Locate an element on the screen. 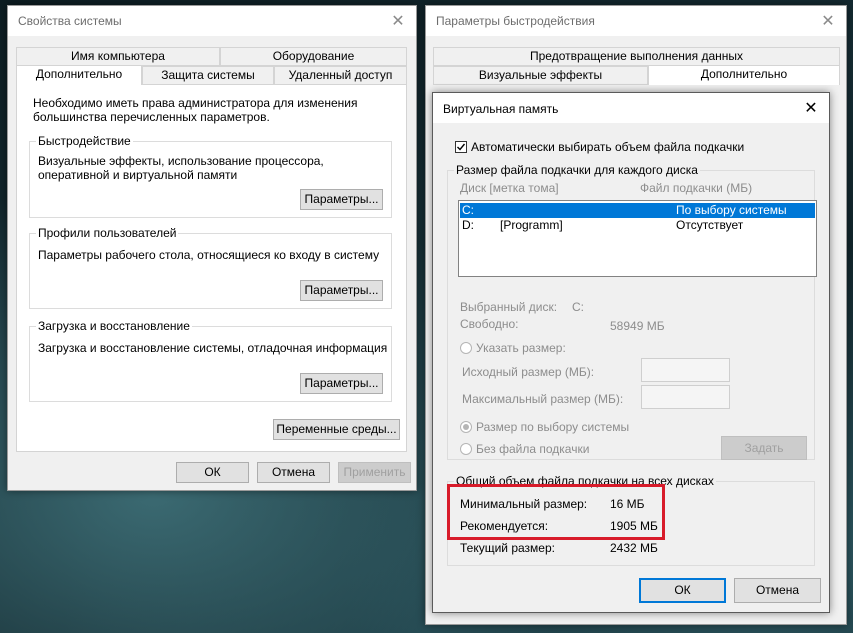  selected-drive-label: Выбранный диск: is located at coordinates (509, 307).